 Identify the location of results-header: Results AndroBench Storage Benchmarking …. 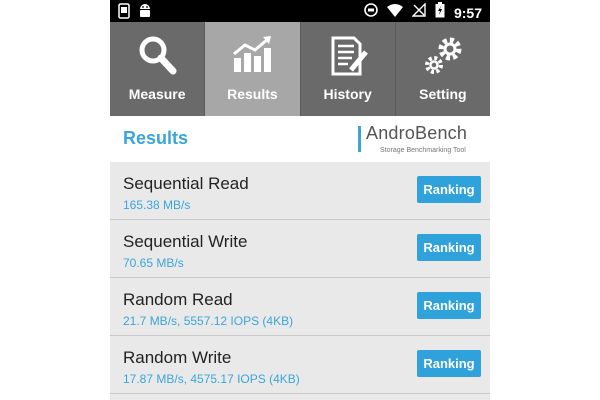
(300, 139).